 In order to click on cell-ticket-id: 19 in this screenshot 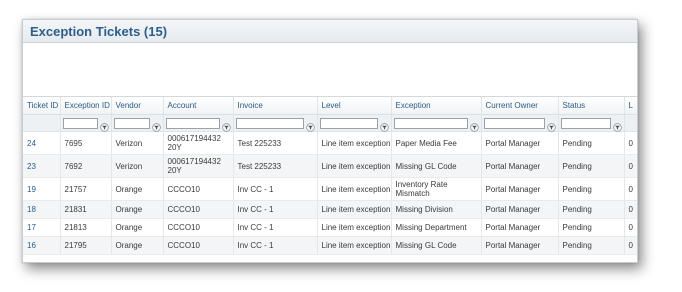, I will do `click(42, 189)`.